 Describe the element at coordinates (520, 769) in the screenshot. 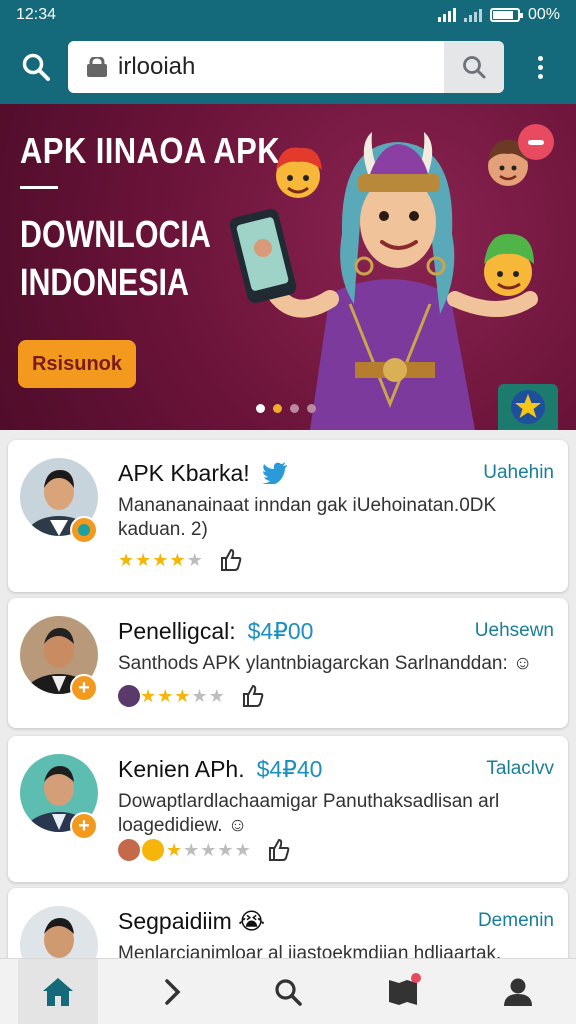

I see `card-action-link: Talaclvv` at that location.